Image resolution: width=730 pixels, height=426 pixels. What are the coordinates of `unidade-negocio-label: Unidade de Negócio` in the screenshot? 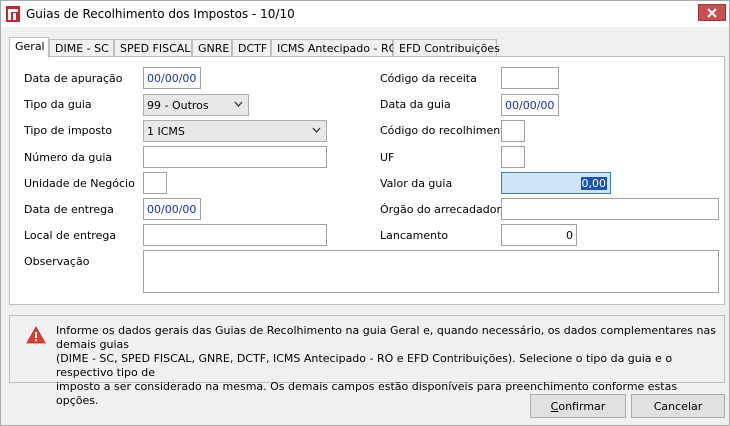 It's located at (79, 183).